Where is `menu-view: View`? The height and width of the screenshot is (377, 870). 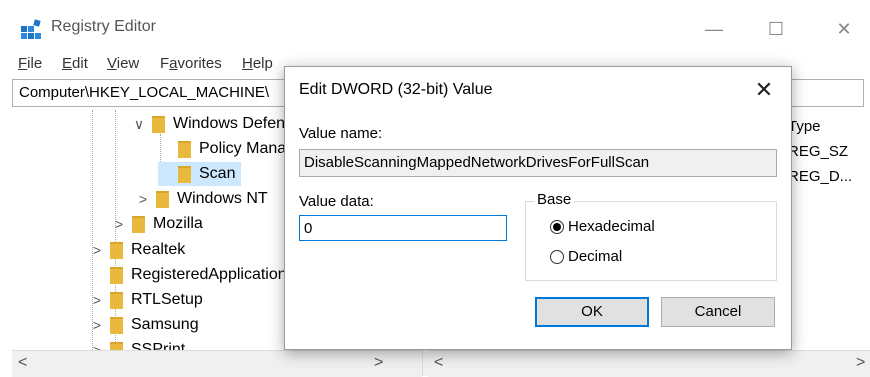 menu-view: View is located at coordinates (123, 63).